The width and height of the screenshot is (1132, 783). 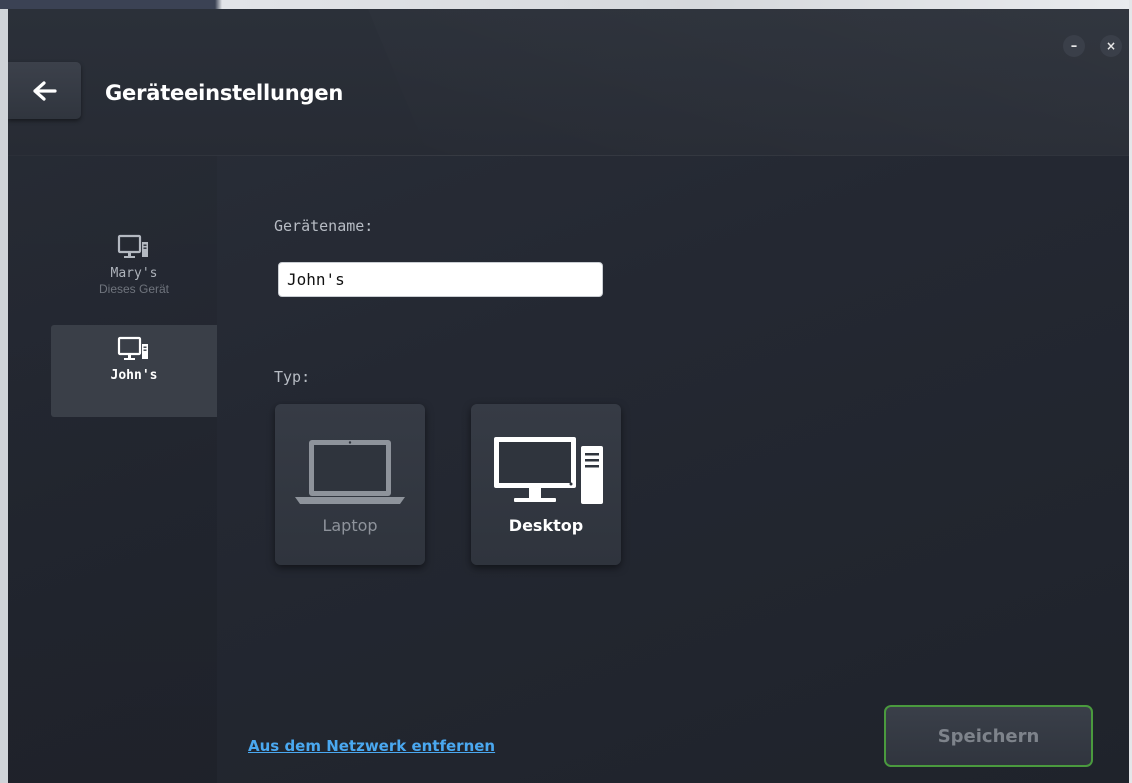 What do you see at coordinates (134, 375) in the screenshot?
I see `device-name: John's` at bounding box center [134, 375].